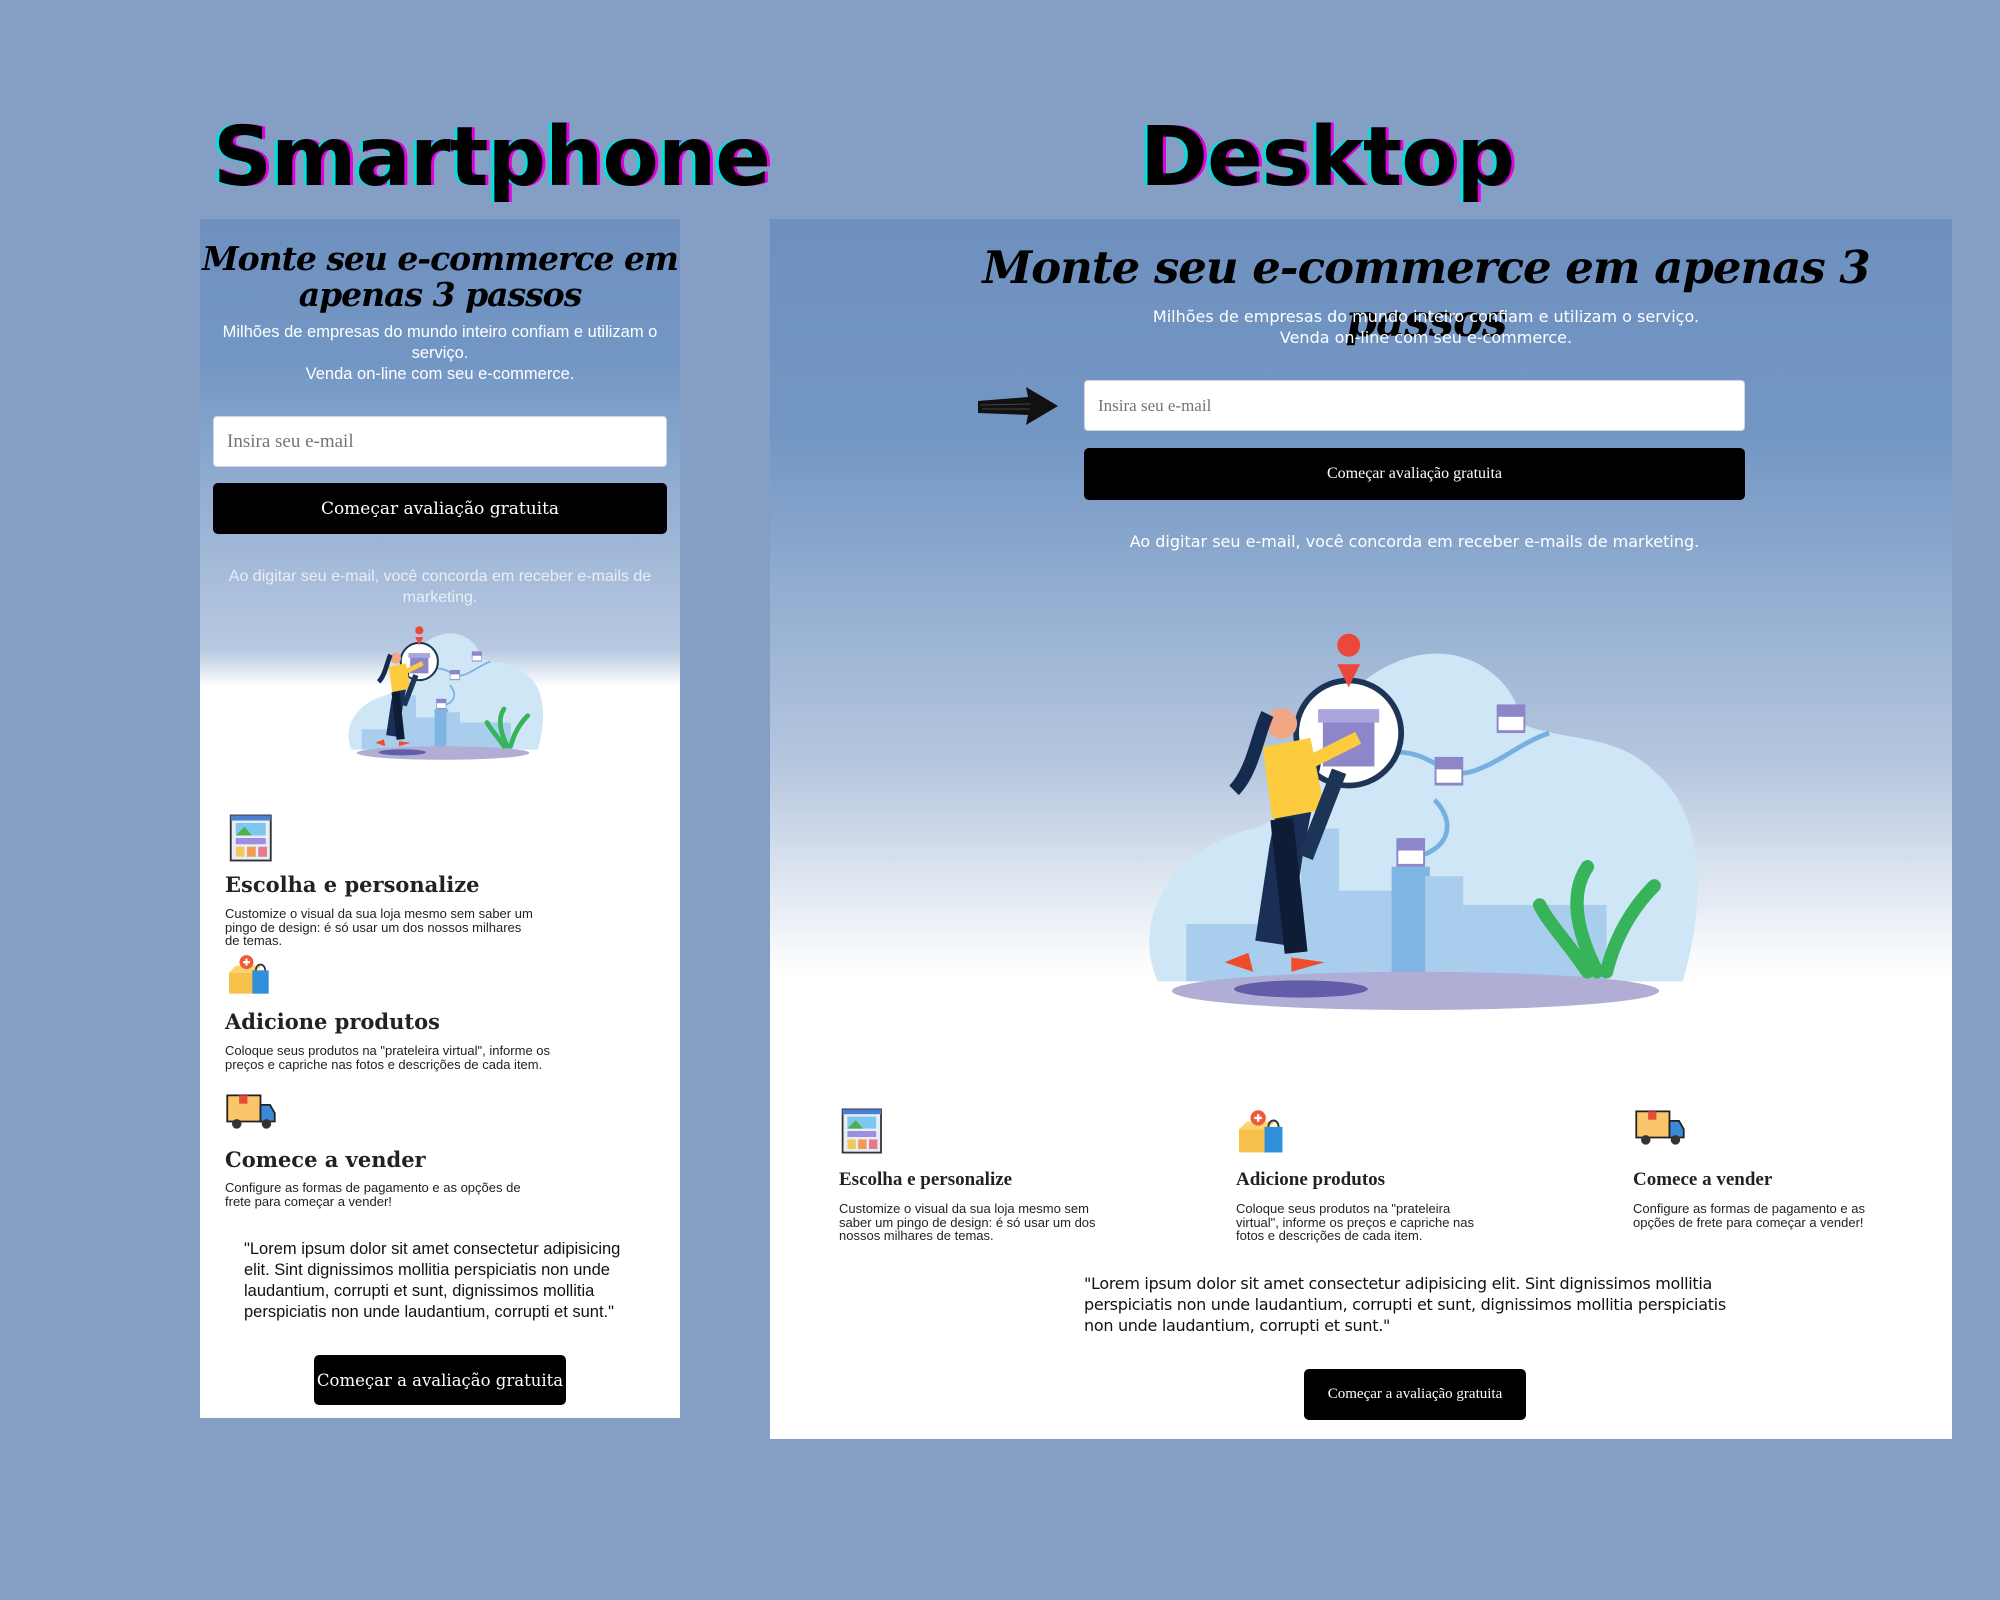 This screenshot has height=1600, width=2000. What do you see at coordinates (1327, 157) in the screenshot?
I see `desktop-label: Desktop` at bounding box center [1327, 157].